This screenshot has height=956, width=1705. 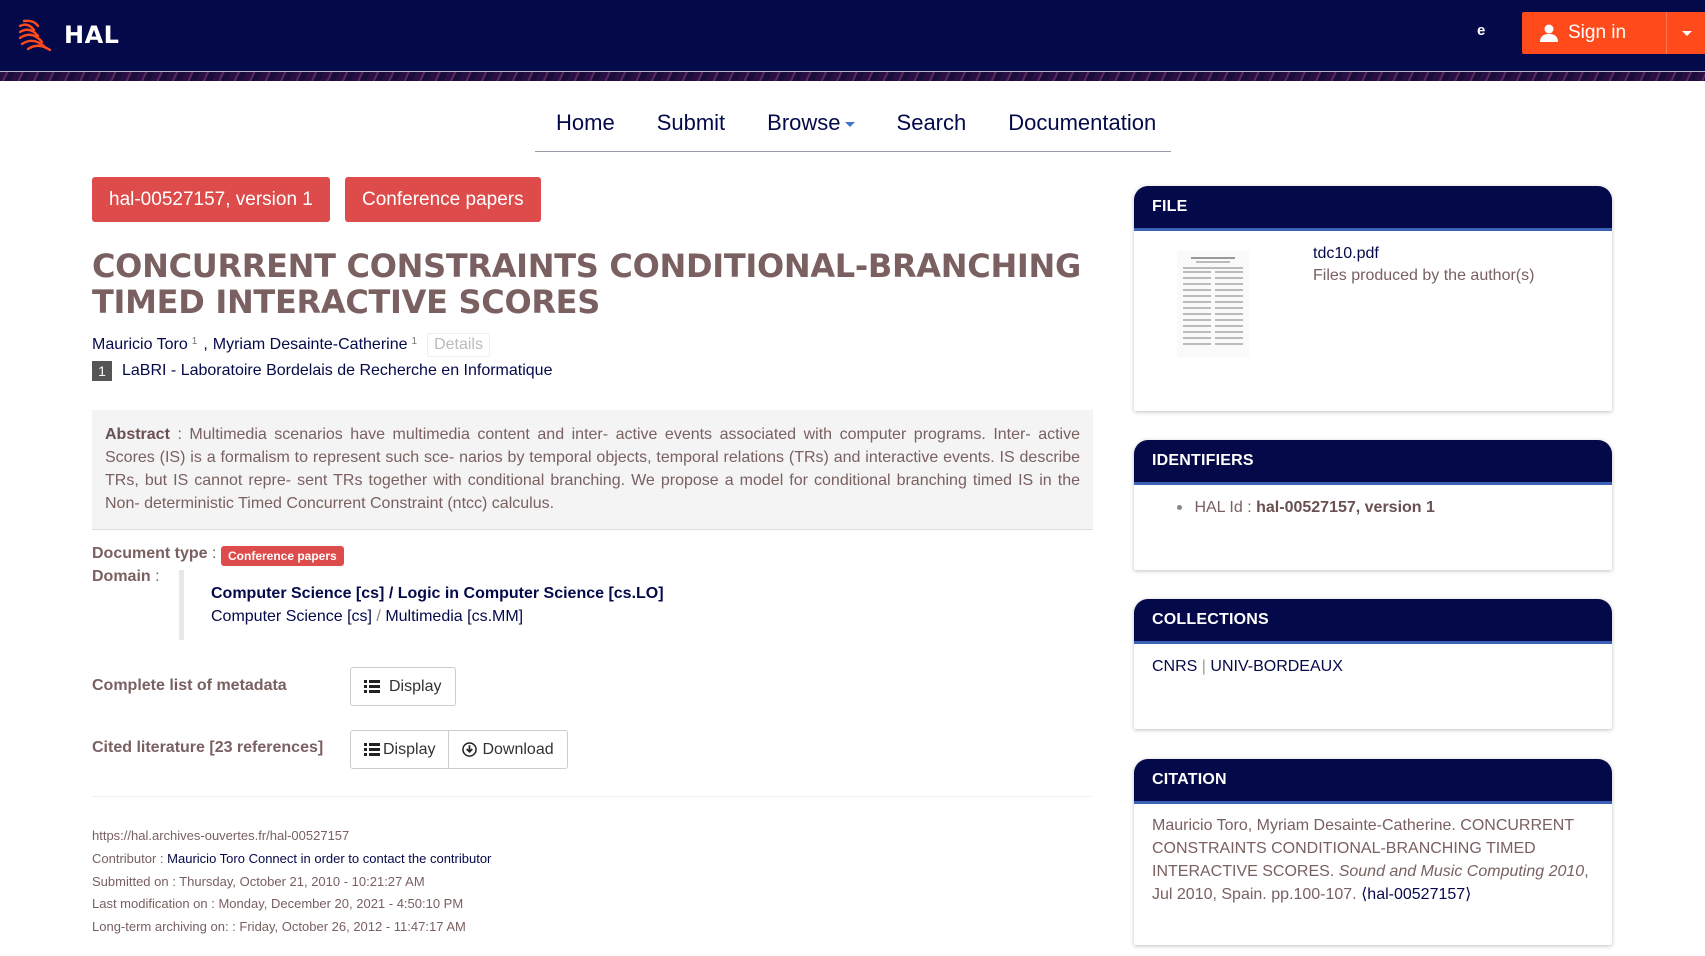 I want to click on download-icon, so click(x=470, y=749).